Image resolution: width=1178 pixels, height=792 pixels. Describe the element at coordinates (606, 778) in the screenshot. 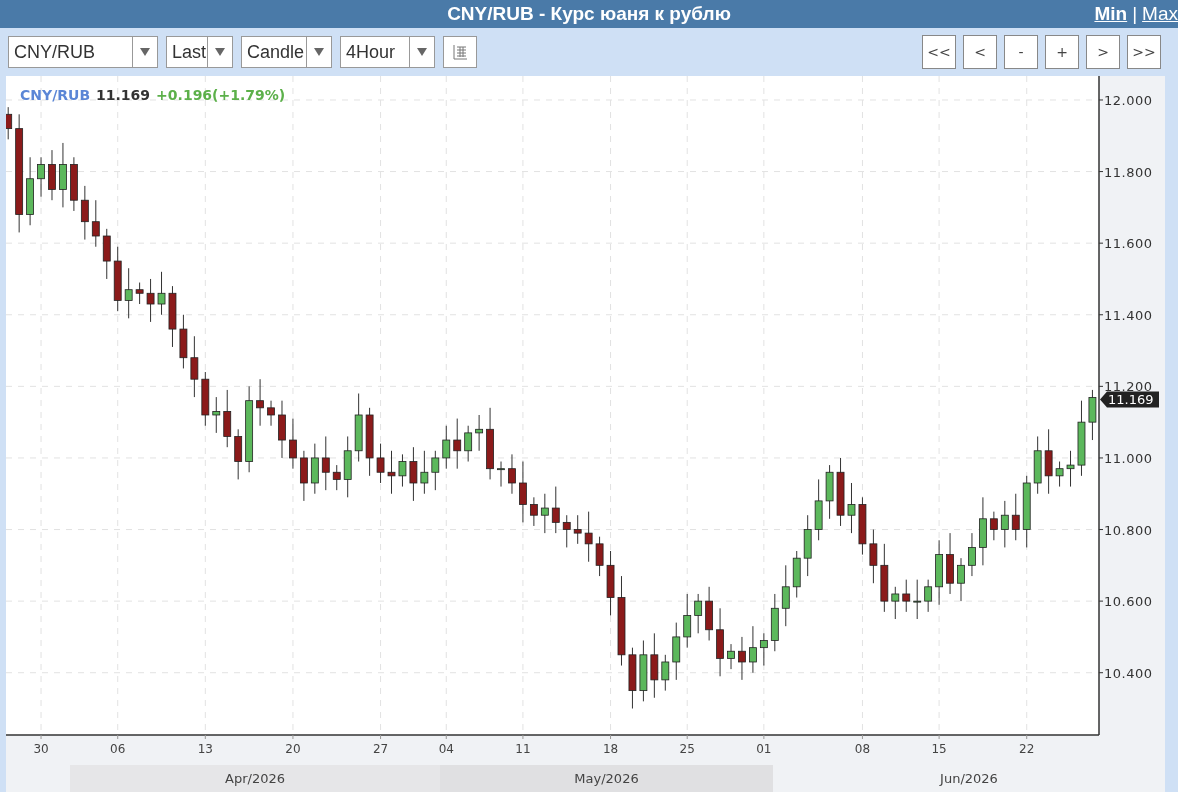

I see `month-label: May/2026` at that location.